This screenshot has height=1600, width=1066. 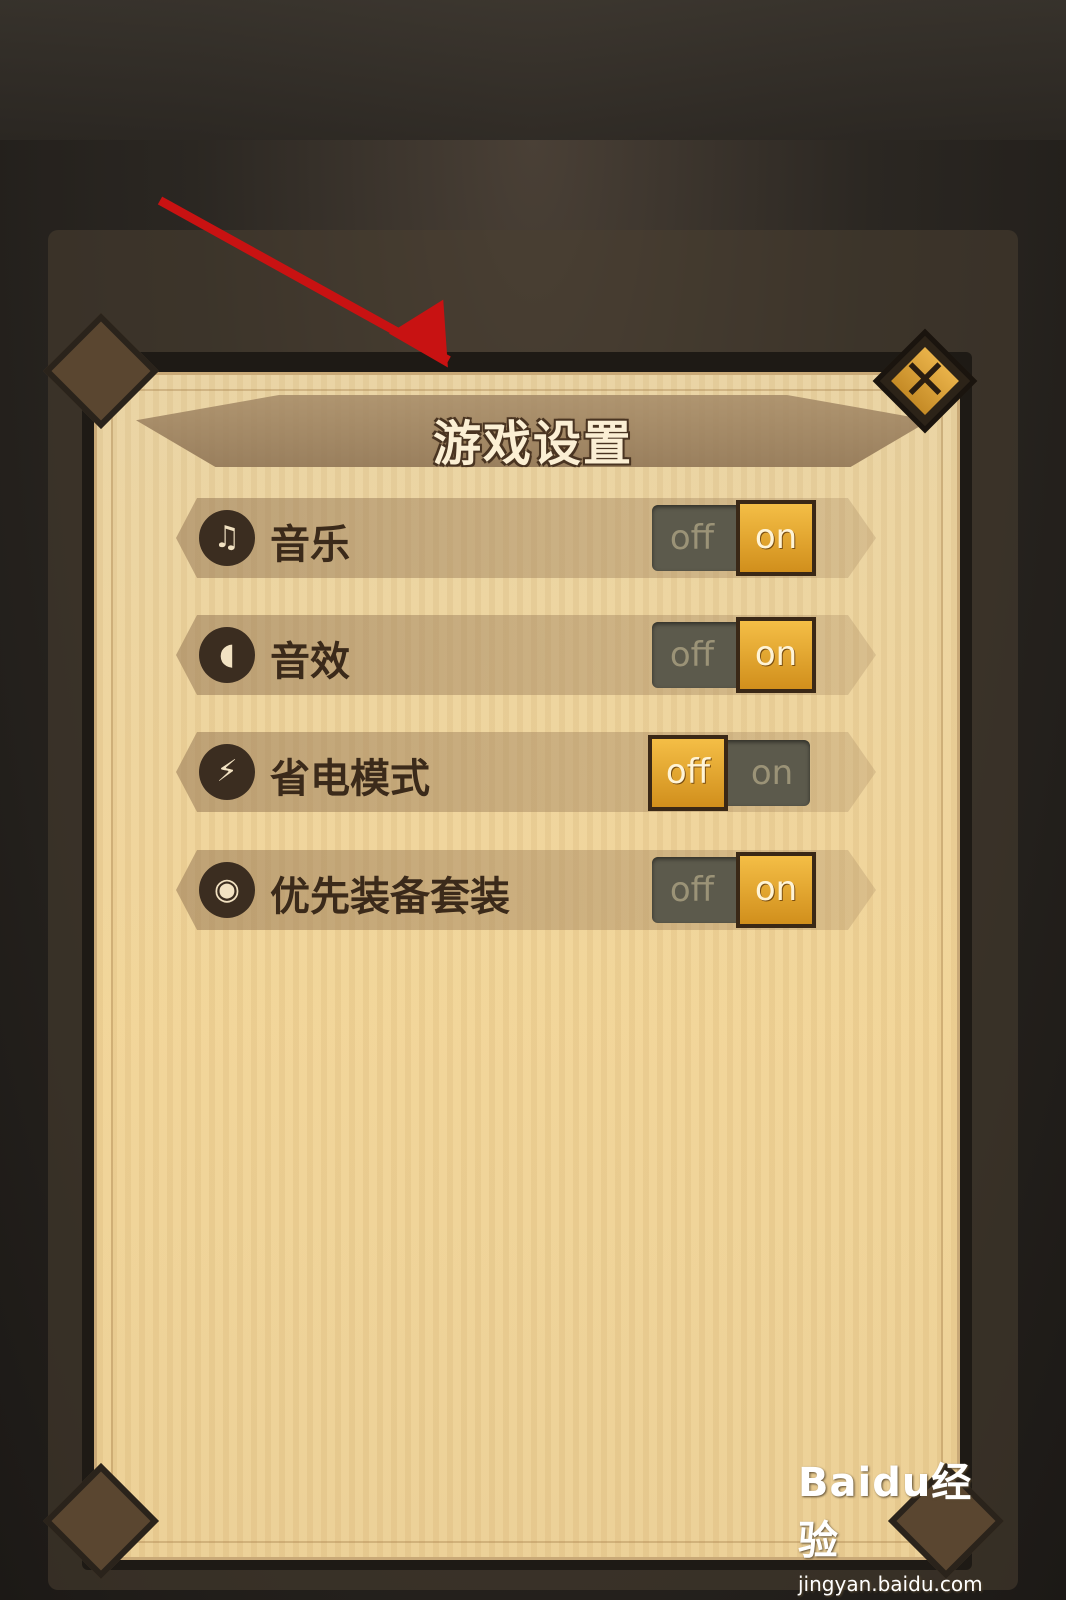 What do you see at coordinates (692, 538) in the screenshot?
I see `toggle-music-off: off` at bounding box center [692, 538].